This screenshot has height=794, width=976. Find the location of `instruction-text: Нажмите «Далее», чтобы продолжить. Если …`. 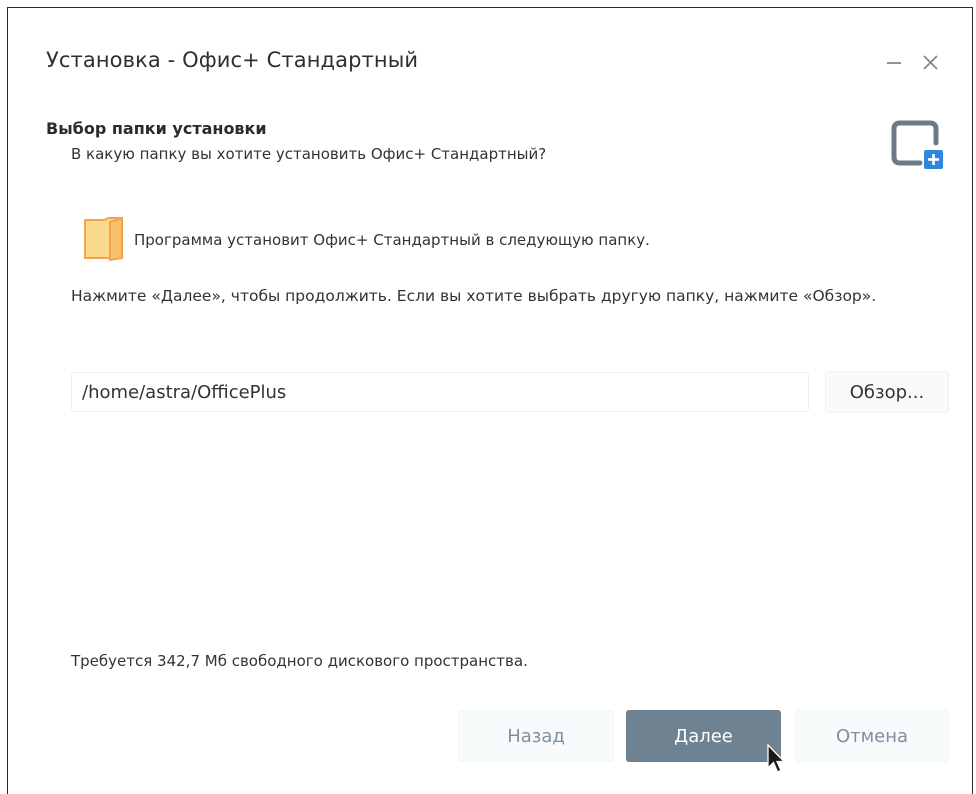

instruction-text: Нажмите «Далее», чтобы продолжить. Если … is located at coordinates (474, 296).